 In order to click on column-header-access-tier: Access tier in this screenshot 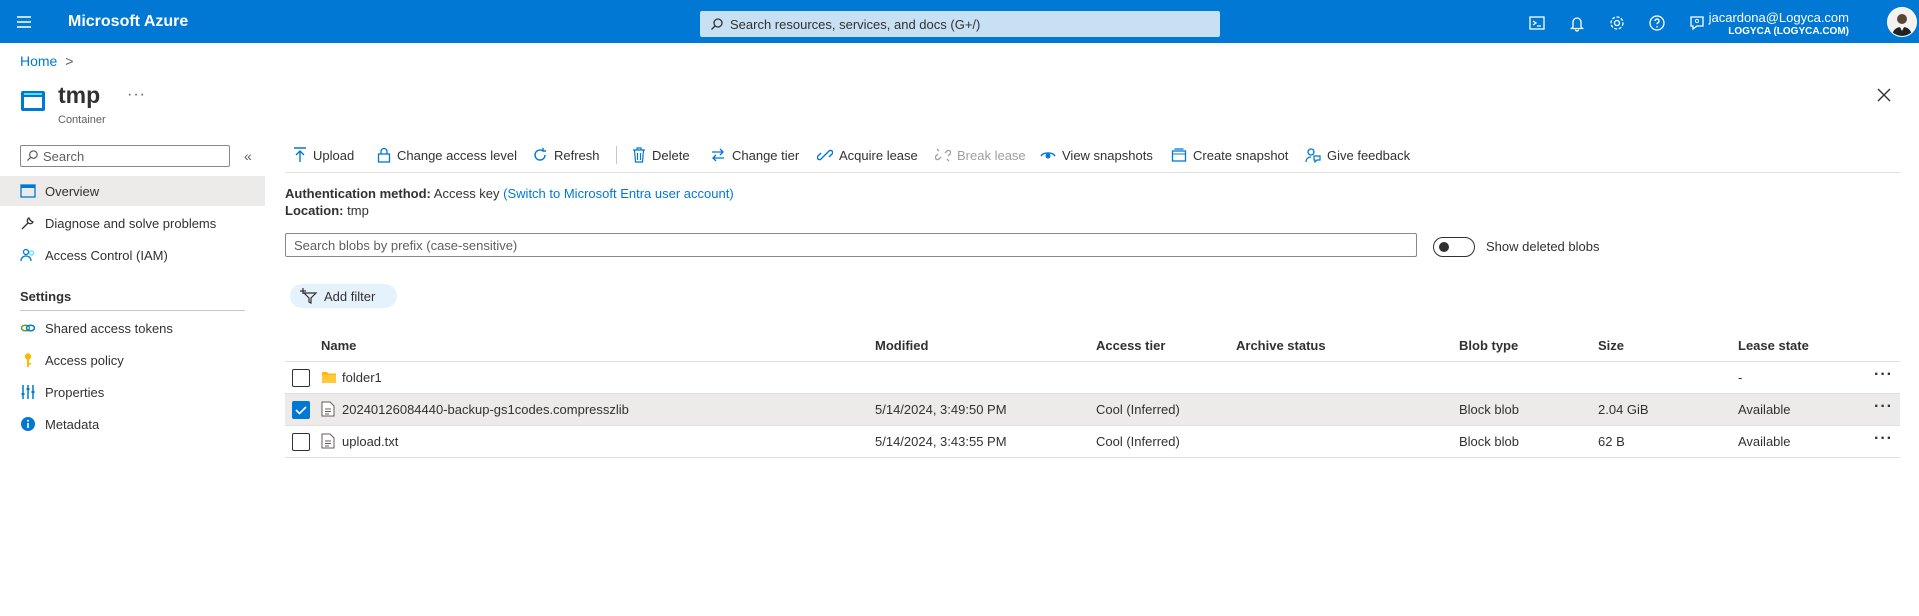, I will do `click(1130, 345)`.